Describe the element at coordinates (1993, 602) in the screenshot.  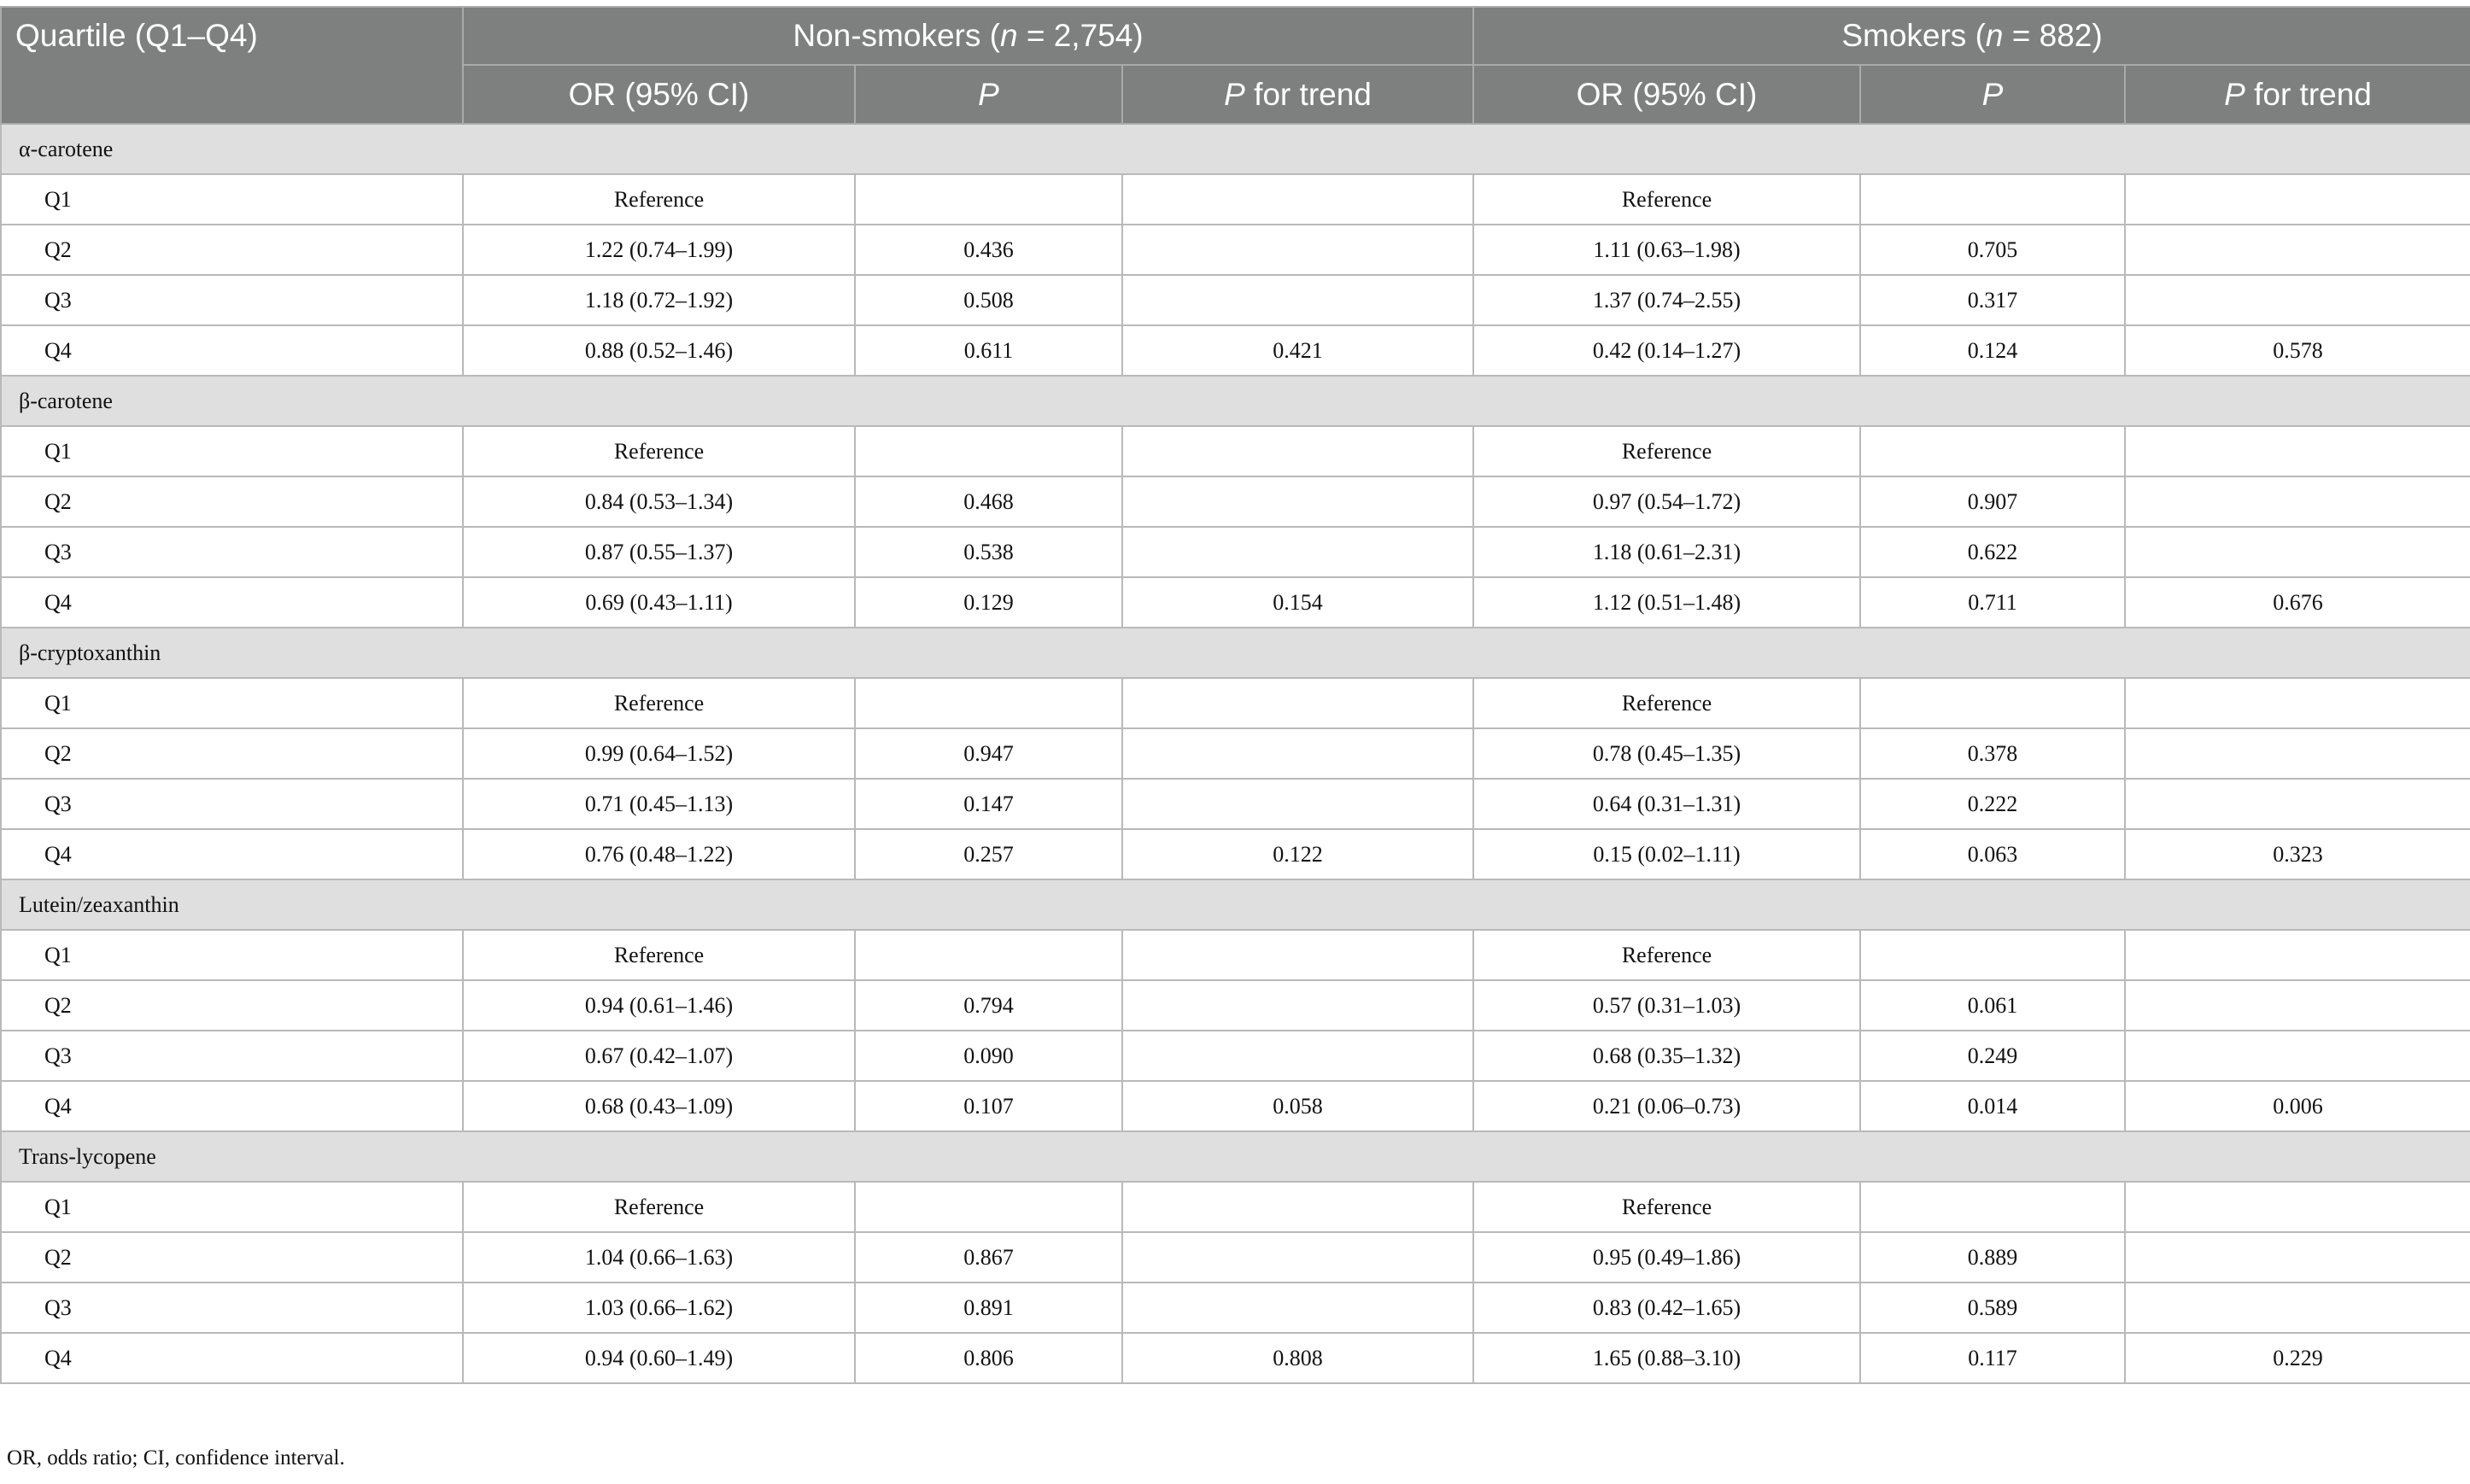
I see `smokers-p-cell: 0.711` at that location.